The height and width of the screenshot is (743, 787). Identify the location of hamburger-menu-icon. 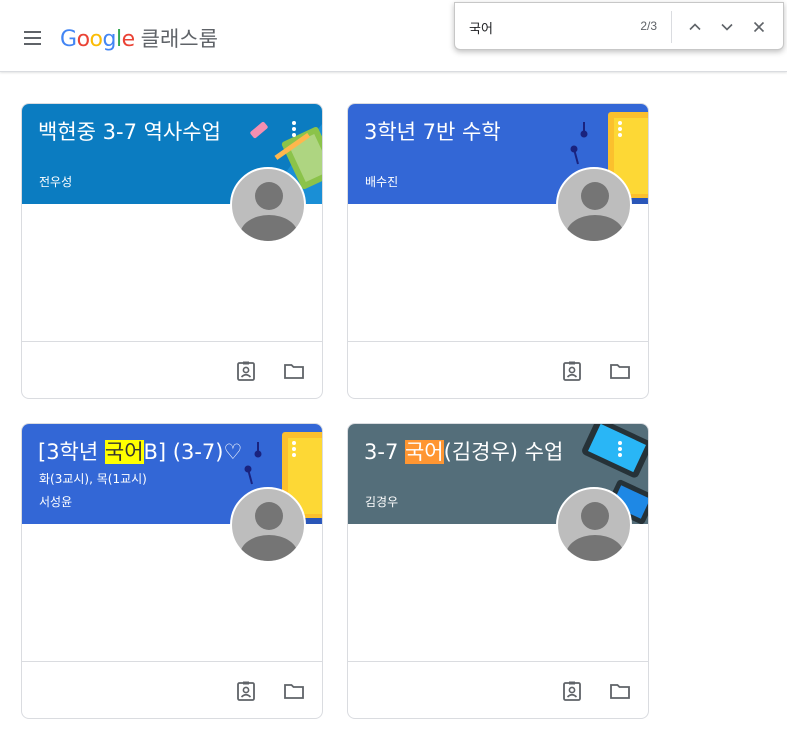
(32, 38).